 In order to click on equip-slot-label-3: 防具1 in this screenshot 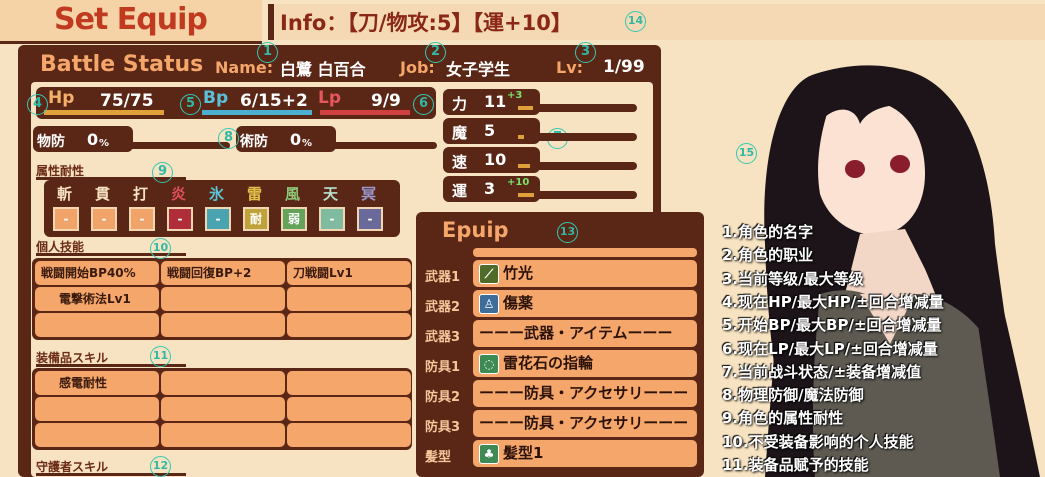, I will do `click(443, 367)`.